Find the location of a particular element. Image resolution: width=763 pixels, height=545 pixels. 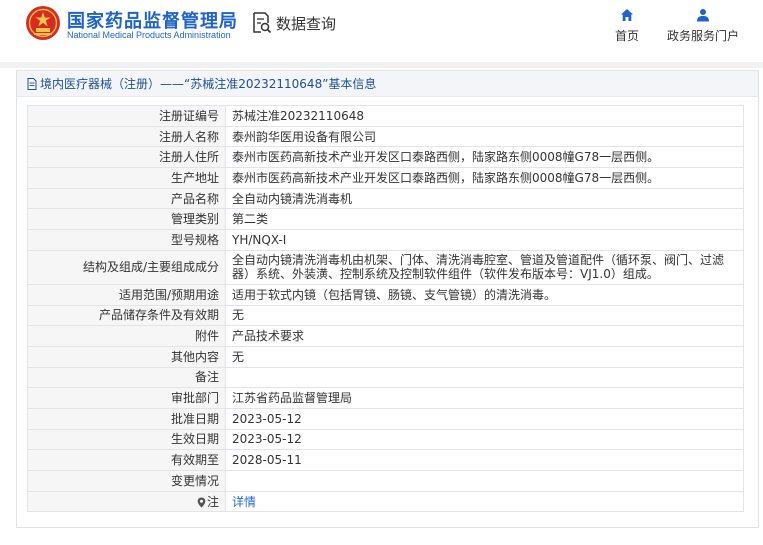

row-label: 生效日期 is located at coordinates (126, 439).